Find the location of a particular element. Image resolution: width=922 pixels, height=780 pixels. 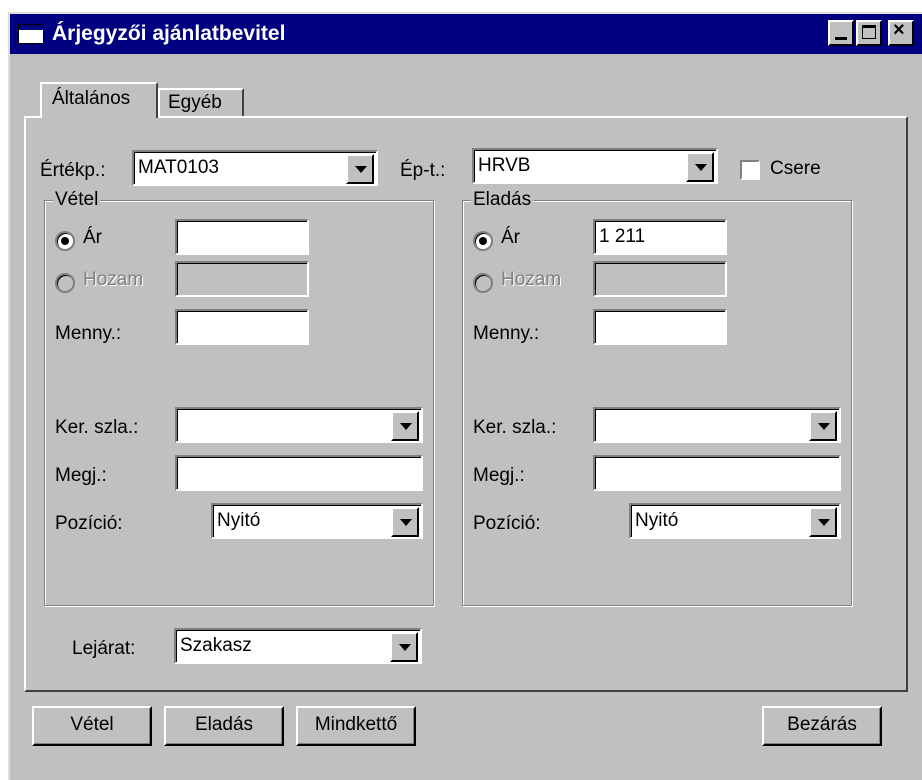

eladas-menny-label: Menny.: is located at coordinates (506, 333).